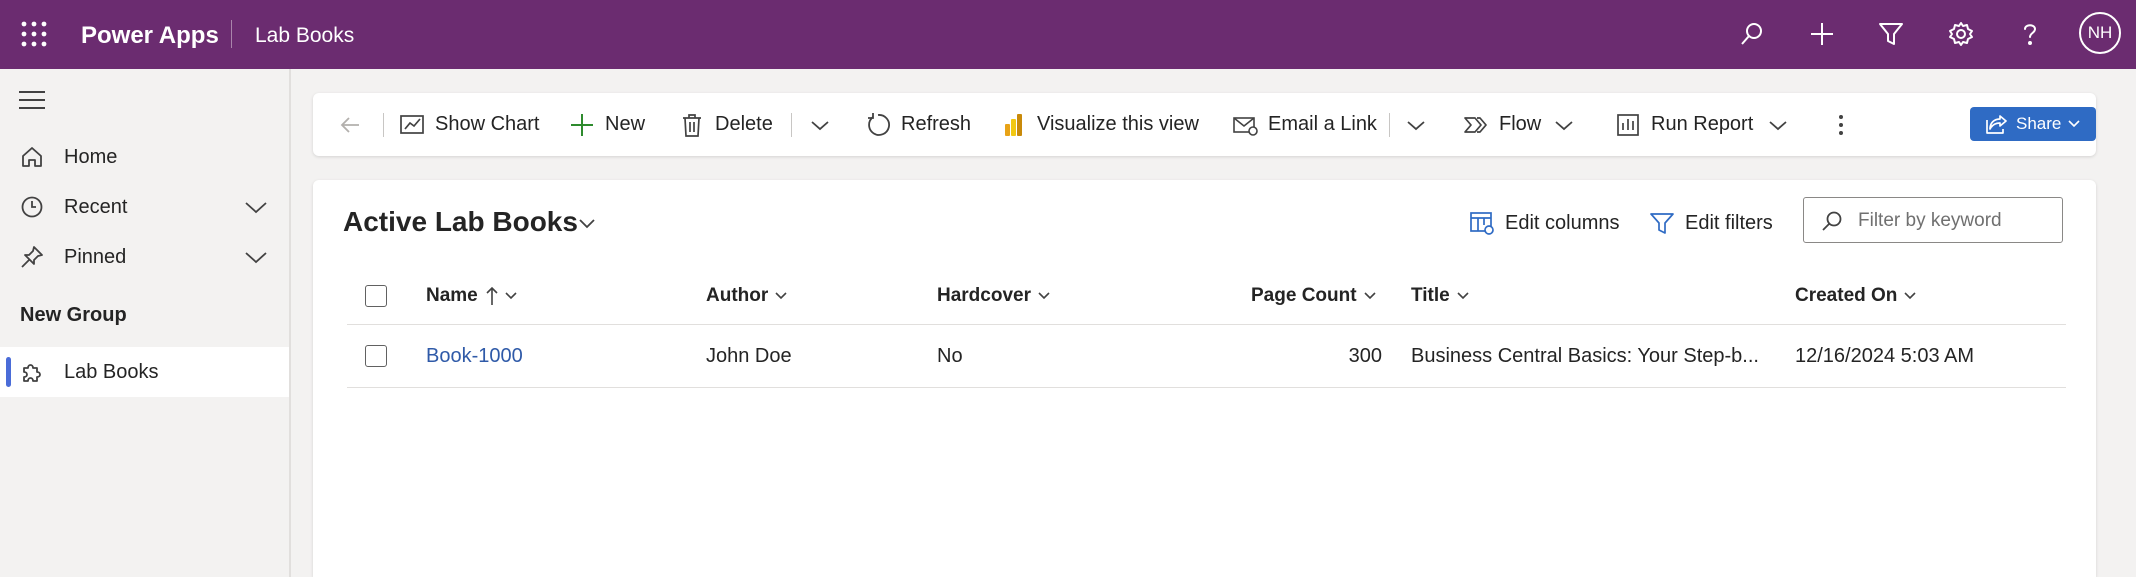 The width and height of the screenshot is (2136, 577). I want to click on column-header-label: Title, so click(1430, 295).